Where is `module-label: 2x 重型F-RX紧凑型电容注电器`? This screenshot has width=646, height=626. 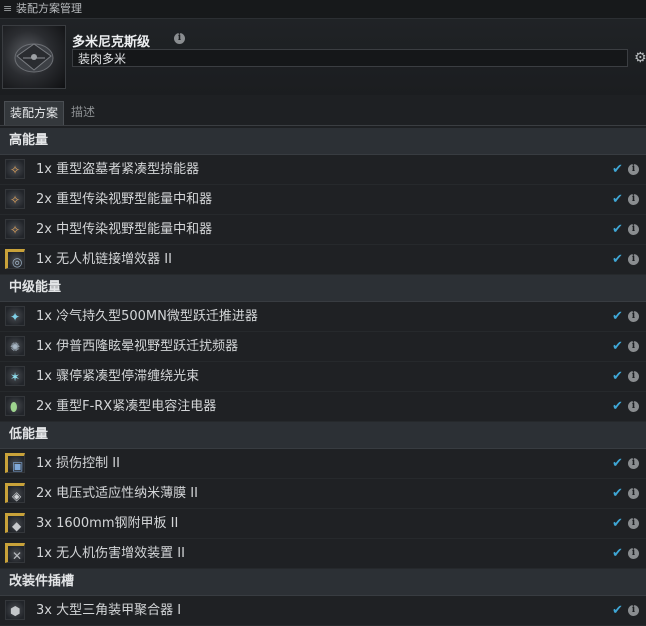
module-label: 2x 重型F-RX紧凑型电容注电器 is located at coordinates (126, 406).